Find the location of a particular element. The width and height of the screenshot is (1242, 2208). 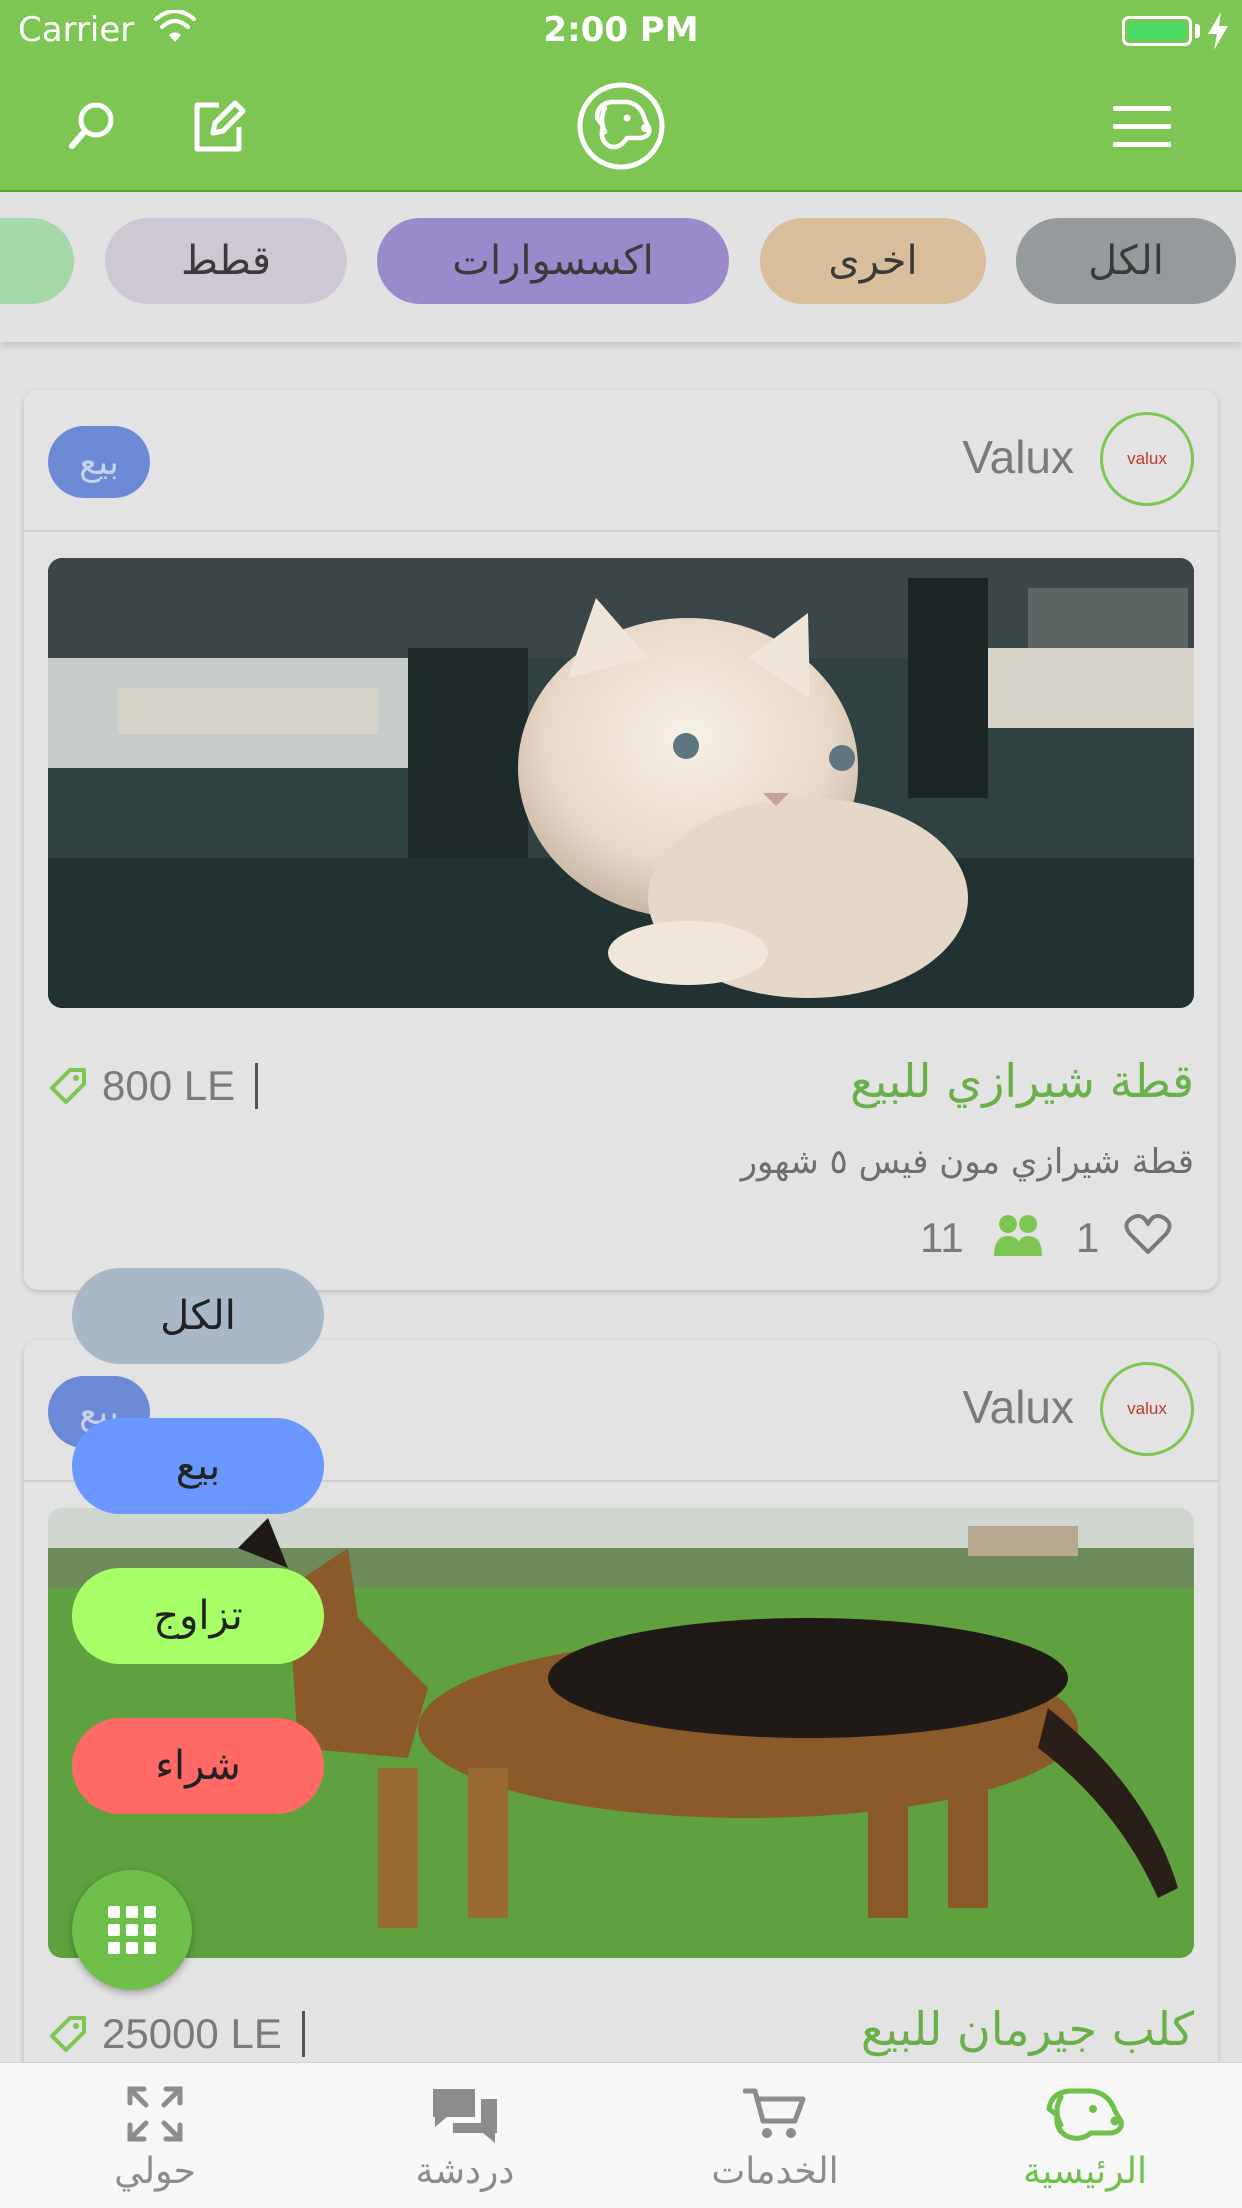

battery-icon is located at coordinates (1157, 31).